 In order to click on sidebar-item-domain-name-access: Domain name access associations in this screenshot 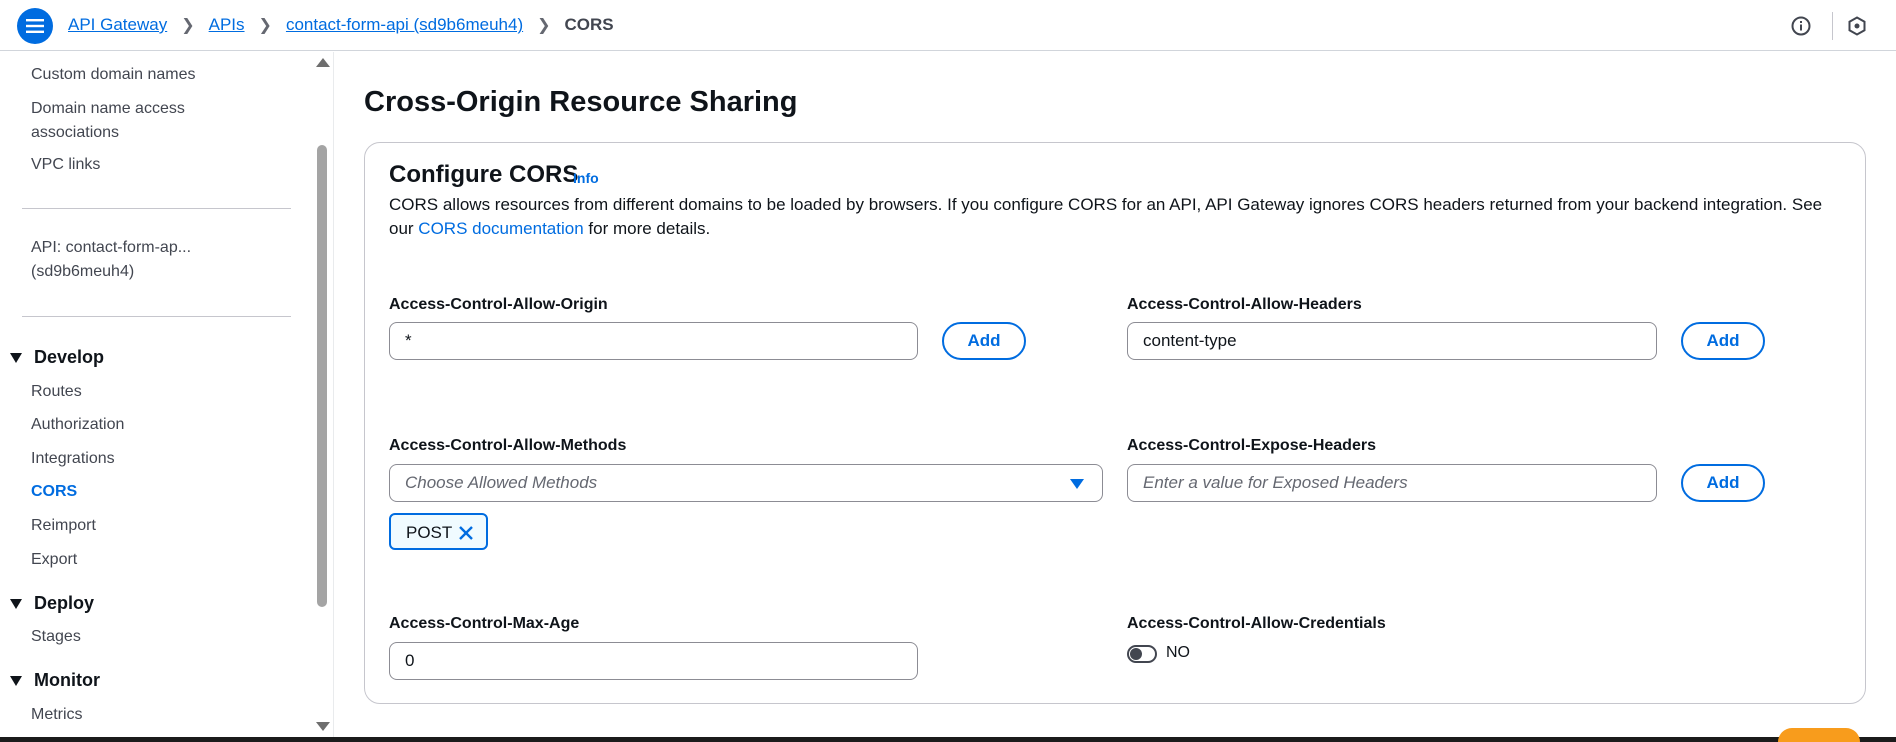, I will do `click(131, 121)`.